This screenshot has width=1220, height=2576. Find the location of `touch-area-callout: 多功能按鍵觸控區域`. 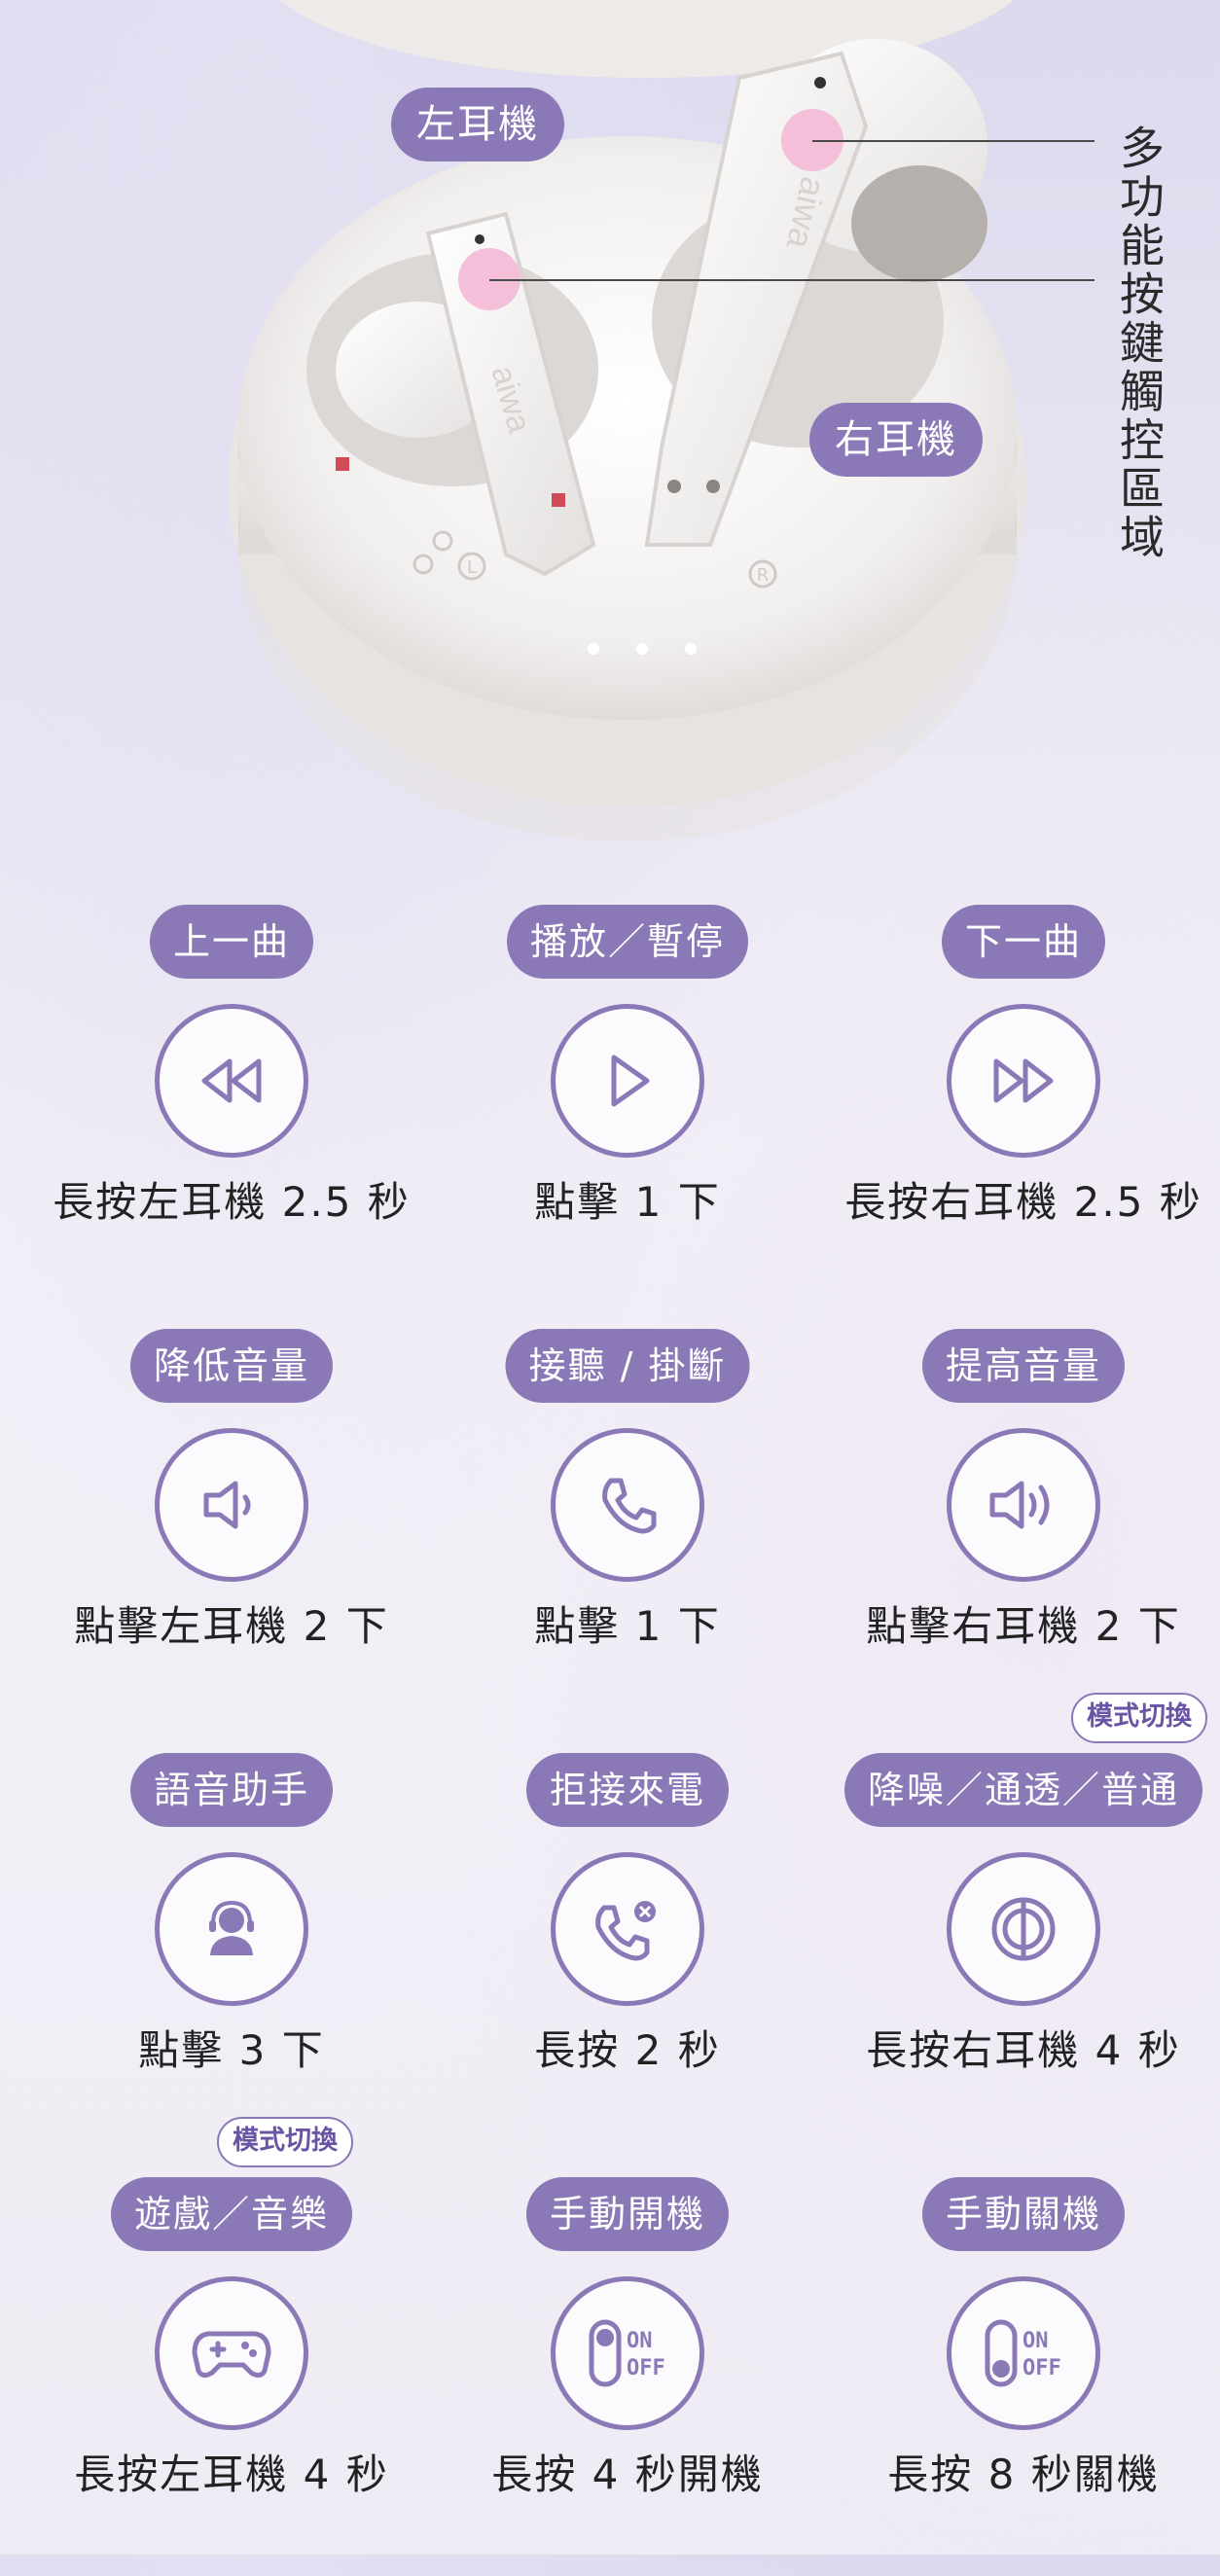

touch-area-callout: 多功能按鍵觸控區域 is located at coordinates (1140, 343).